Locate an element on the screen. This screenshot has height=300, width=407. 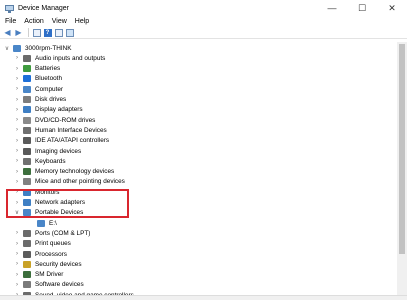
tree-category: › Imaging devices is located at coordinates (47, 151).